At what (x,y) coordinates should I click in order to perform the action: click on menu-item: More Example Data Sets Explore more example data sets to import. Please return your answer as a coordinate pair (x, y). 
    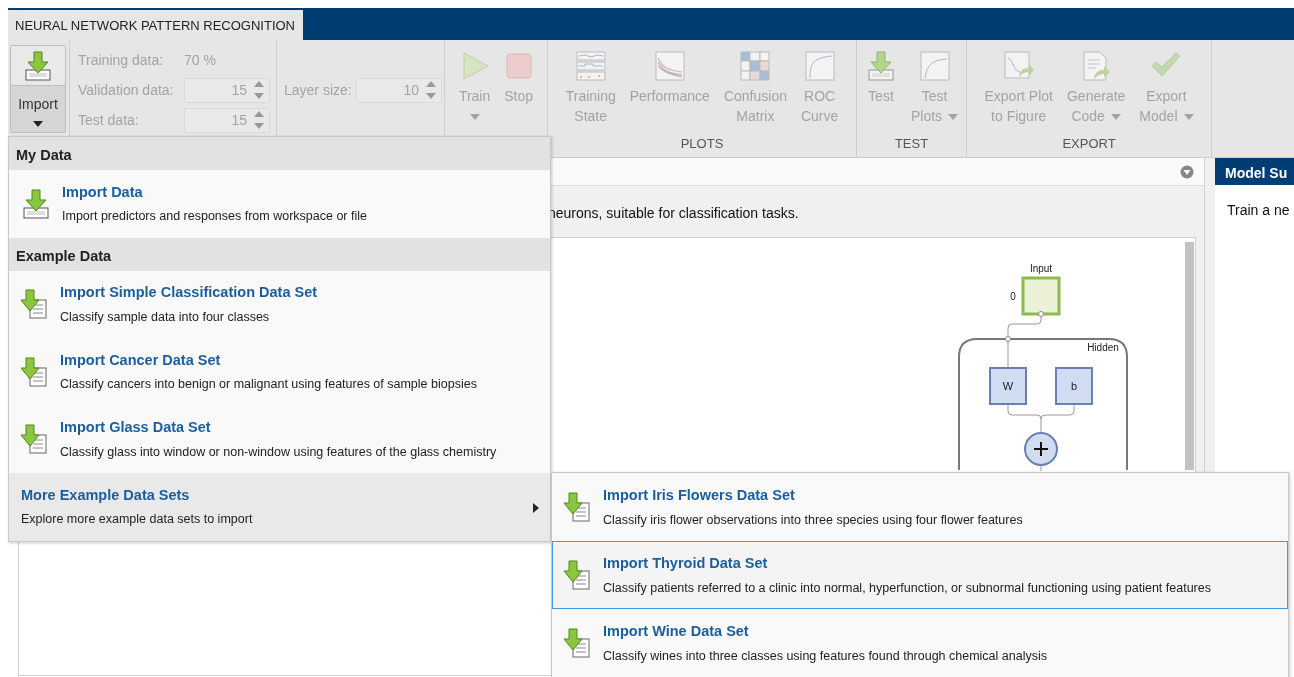
    Looking at the image, I should click on (279, 507).